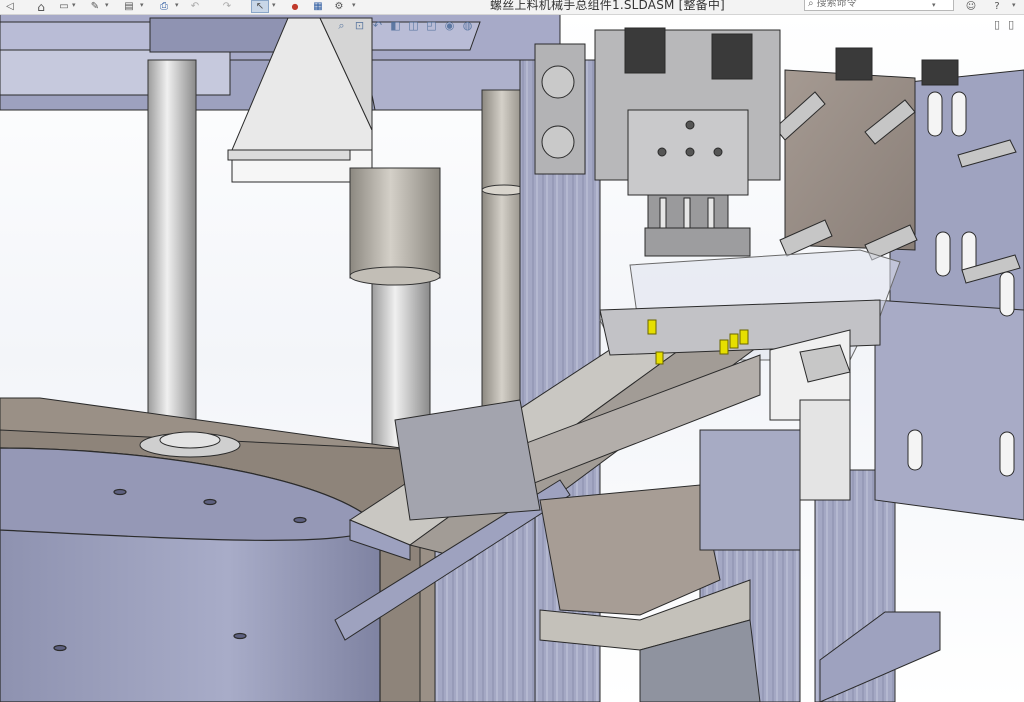 This screenshot has width=1024, height=702. I want to click on search-input, so click(871, 4).